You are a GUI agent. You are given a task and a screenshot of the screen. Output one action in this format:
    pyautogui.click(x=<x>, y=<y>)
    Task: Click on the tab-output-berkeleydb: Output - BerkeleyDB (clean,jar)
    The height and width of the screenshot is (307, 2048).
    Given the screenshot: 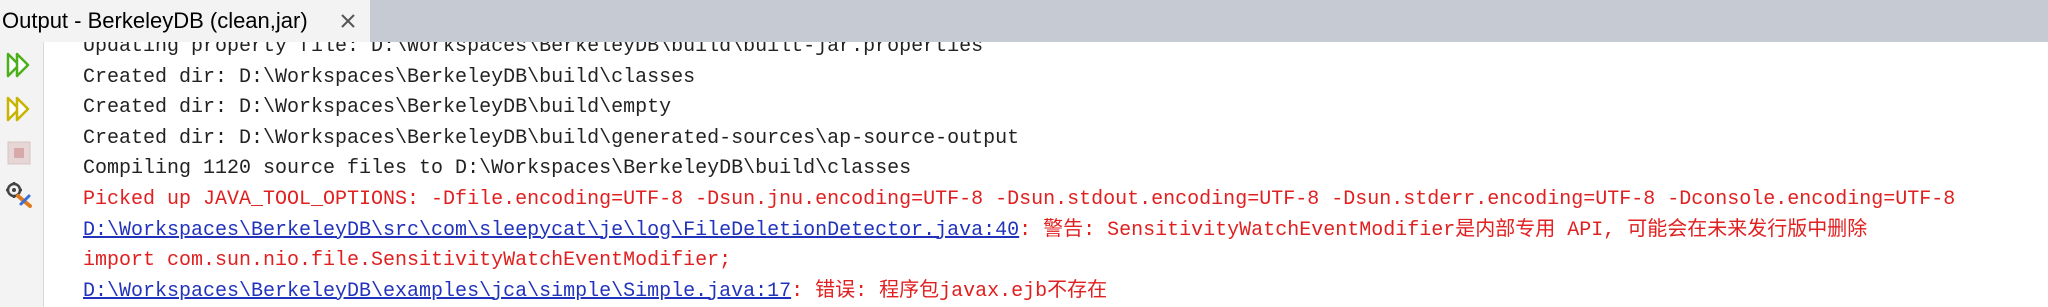 What is the action you would take?
    pyautogui.click(x=185, y=21)
    